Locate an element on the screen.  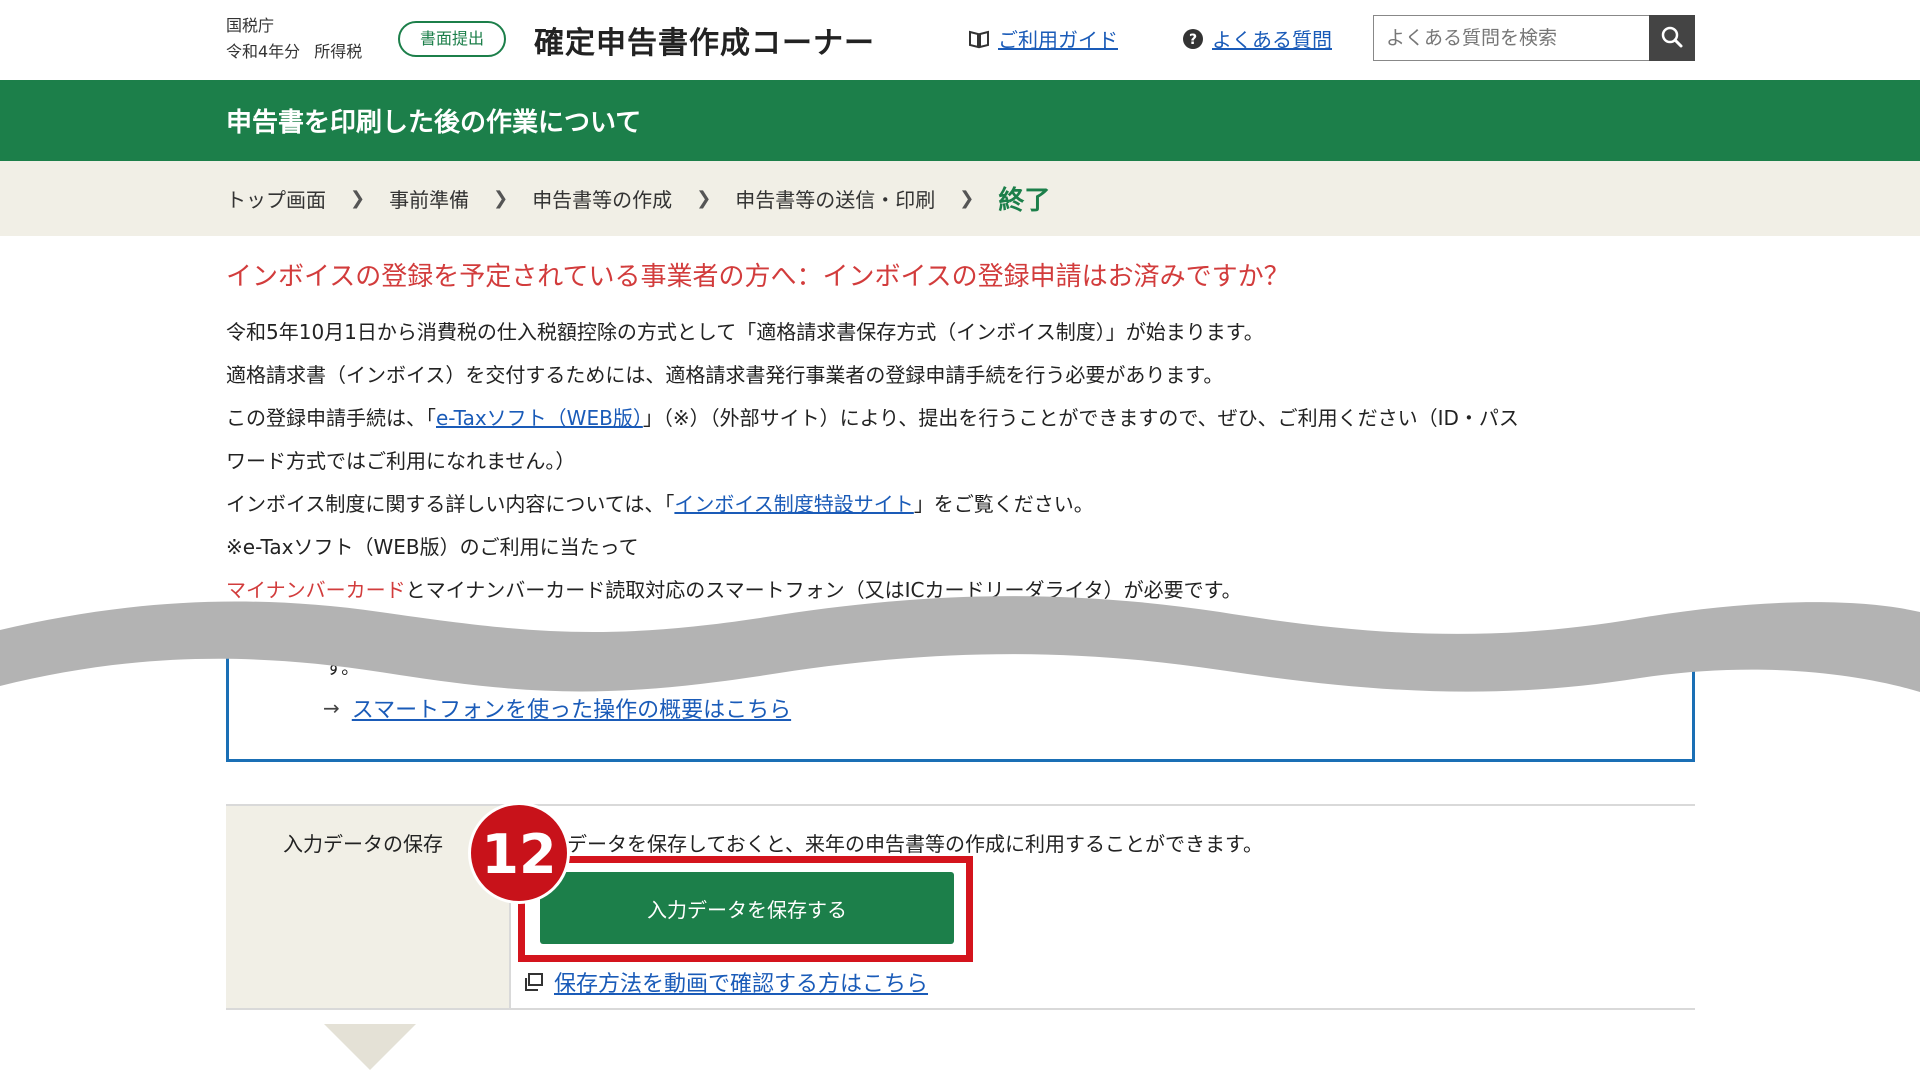
site-title: 確定申告書作成コーナー is located at coordinates (704, 43).